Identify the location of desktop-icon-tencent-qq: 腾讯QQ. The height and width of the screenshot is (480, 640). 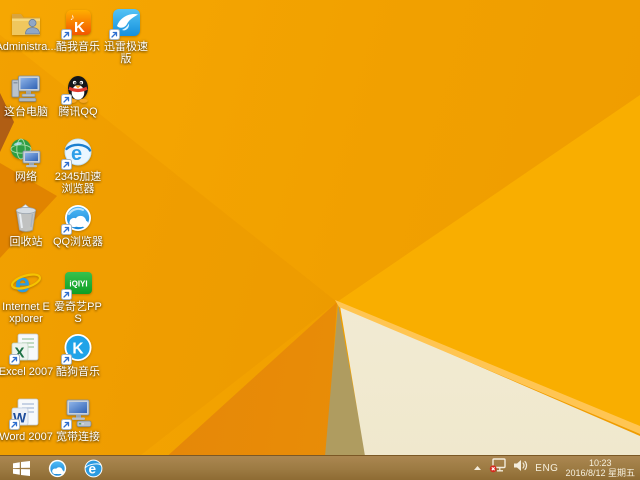
(78, 94).